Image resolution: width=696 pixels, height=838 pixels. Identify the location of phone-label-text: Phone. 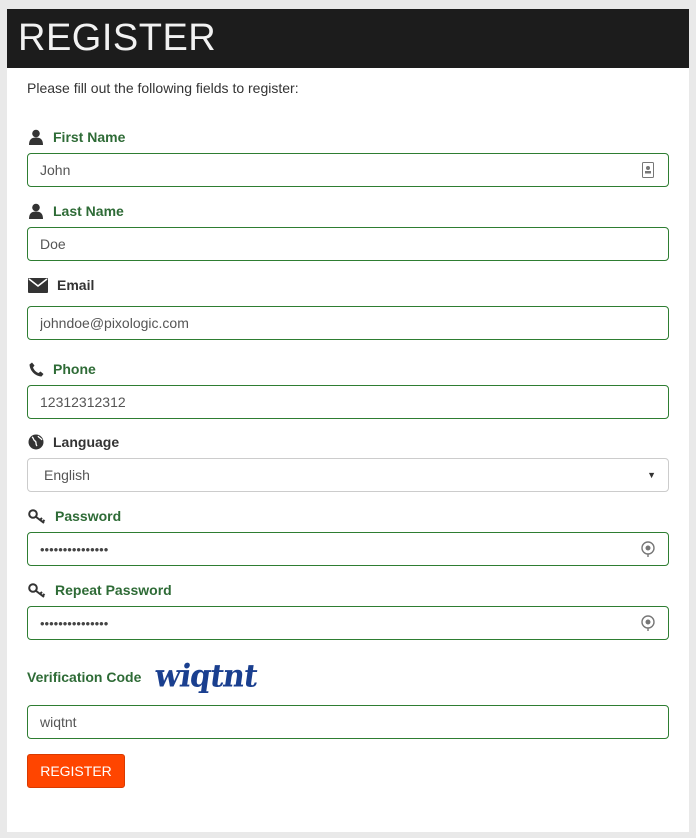
(74, 369).